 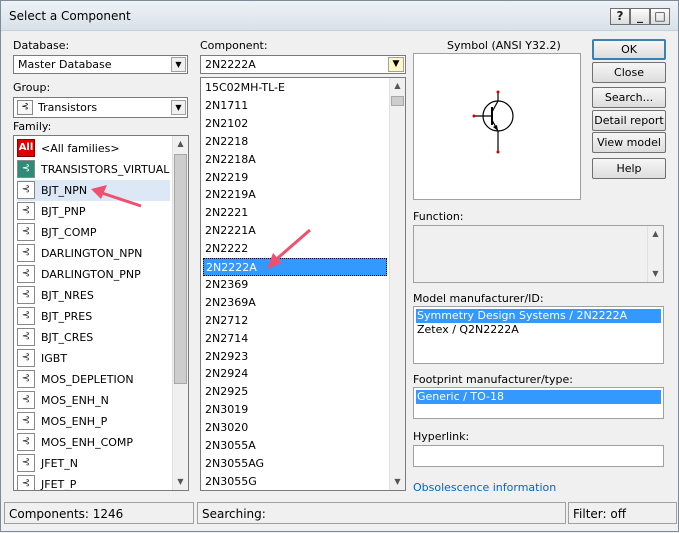 What do you see at coordinates (93, 379) in the screenshot?
I see `family-item: ⊰ MOS_DEPLETION` at bounding box center [93, 379].